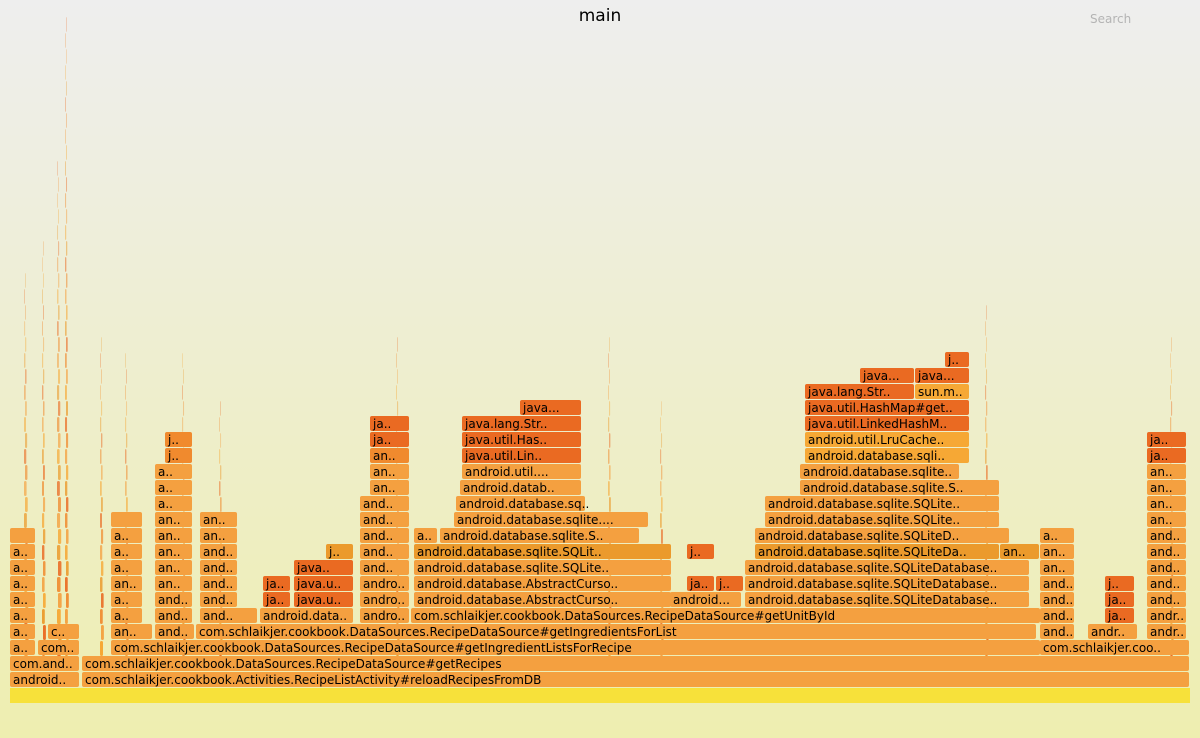 This screenshot has height=738, width=1200. What do you see at coordinates (306, 615) in the screenshot?
I see `flame-frame: android.data..` at bounding box center [306, 615].